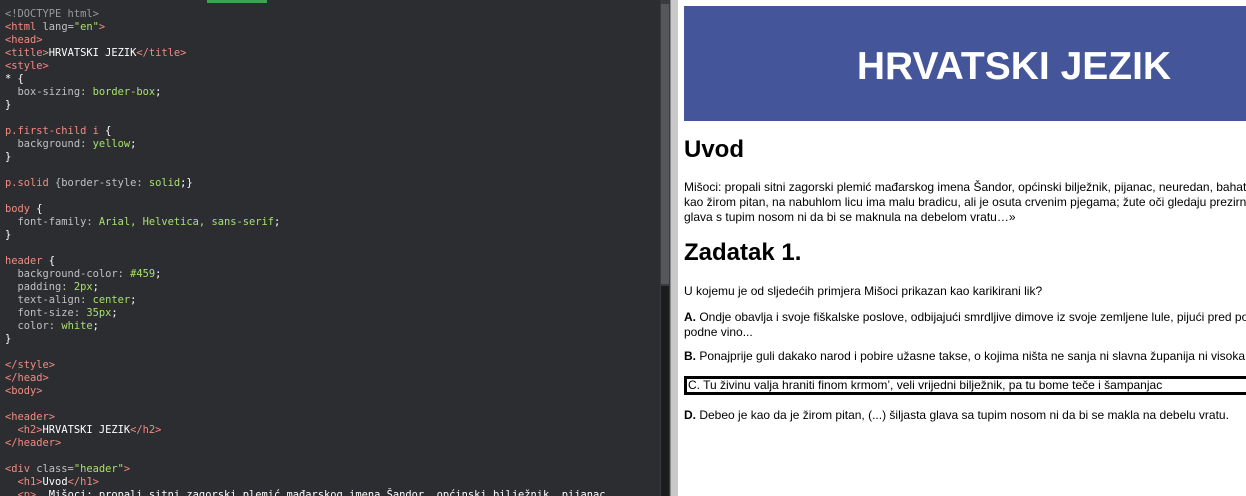 This screenshot has width=1246, height=496. Describe the element at coordinates (305, 417) in the screenshot. I see `code-line: <header>` at that location.